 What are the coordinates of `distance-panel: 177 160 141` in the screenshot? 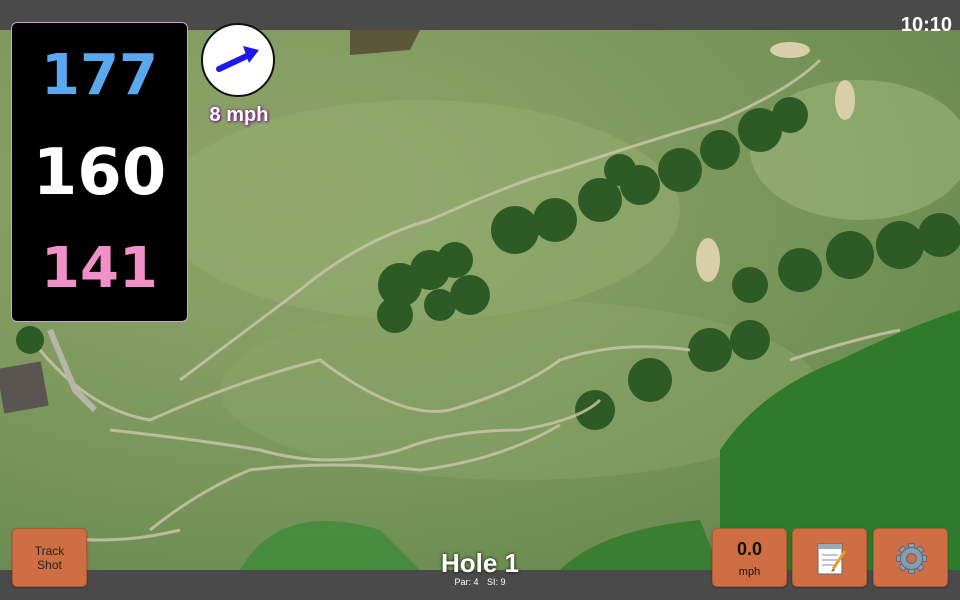 It's located at (99, 172).